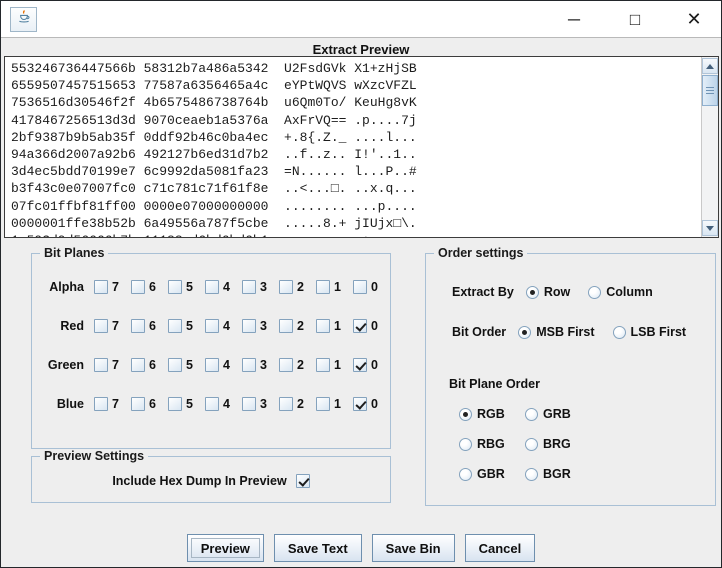  Describe the element at coordinates (658, 332) in the screenshot. I see `radio-label: LSB First` at that location.